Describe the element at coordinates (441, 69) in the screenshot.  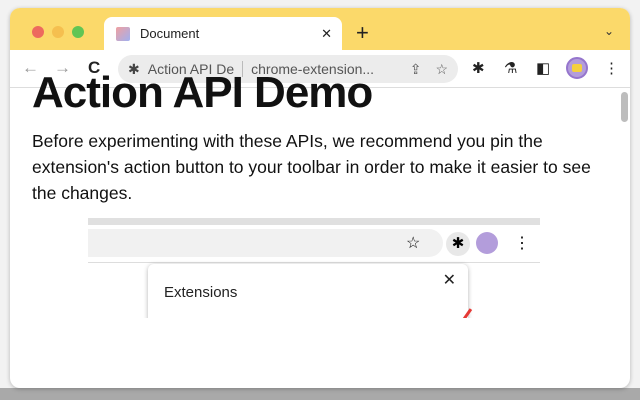
I see `bookmark-star-icon: ☆` at that location.